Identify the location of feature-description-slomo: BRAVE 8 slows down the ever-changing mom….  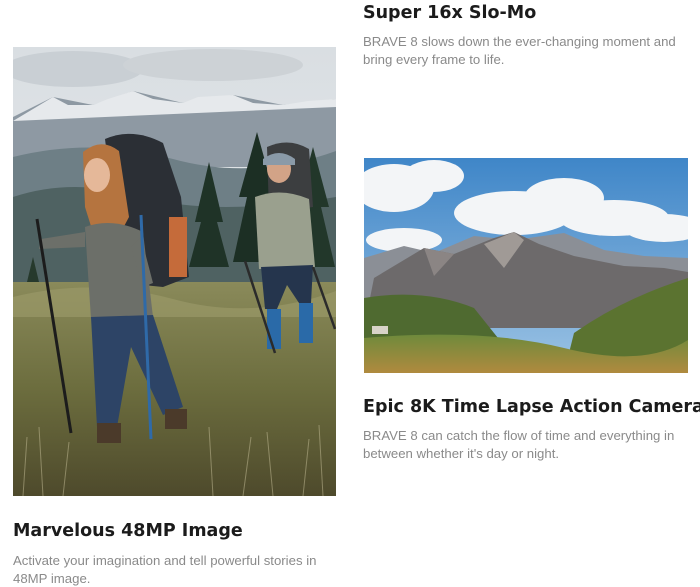
(519, 50).